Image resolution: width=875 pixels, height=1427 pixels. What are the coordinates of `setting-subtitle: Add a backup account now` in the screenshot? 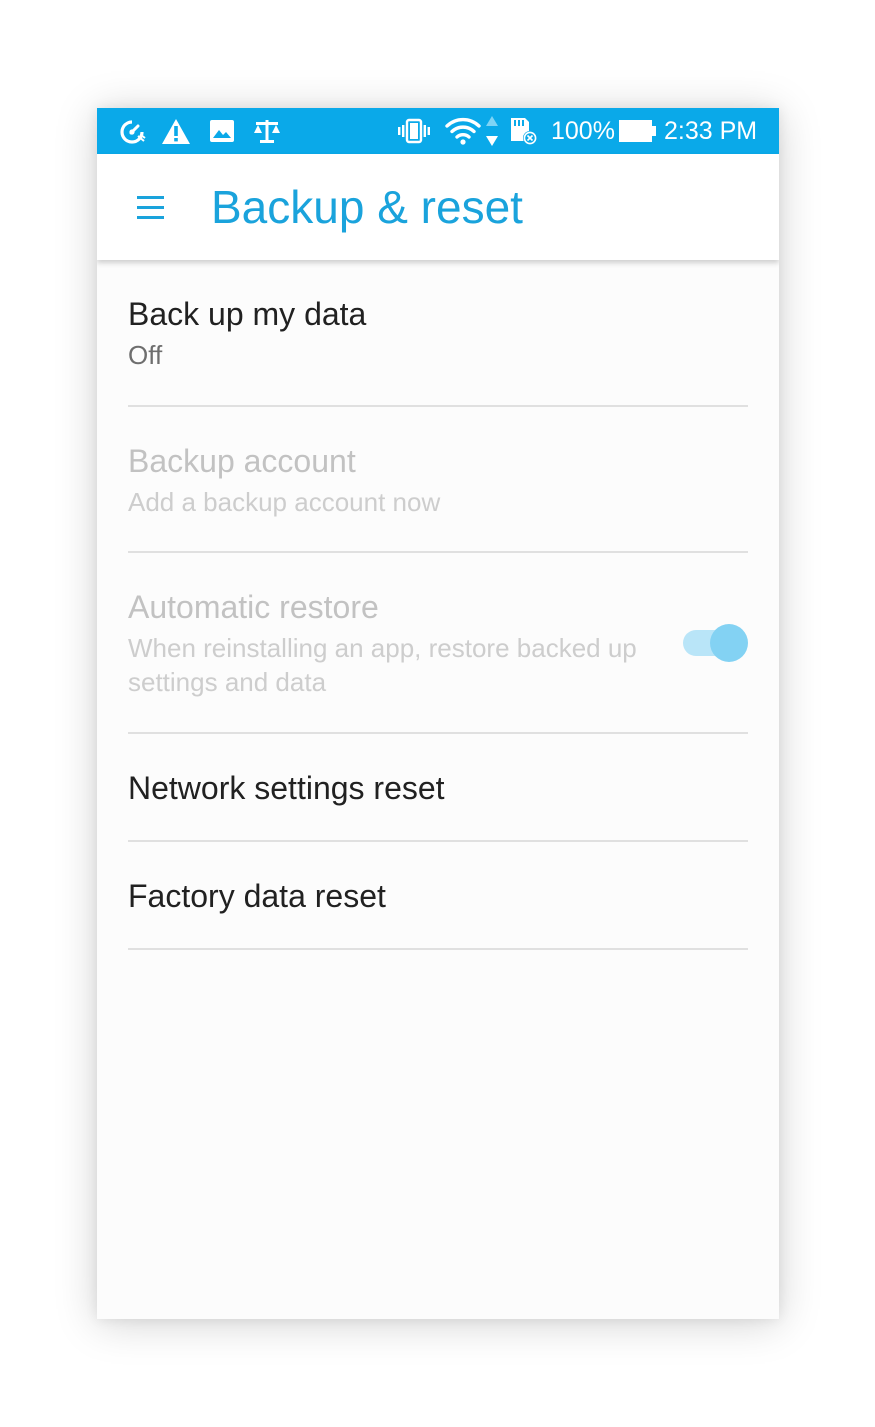 It's located at (284, 502).